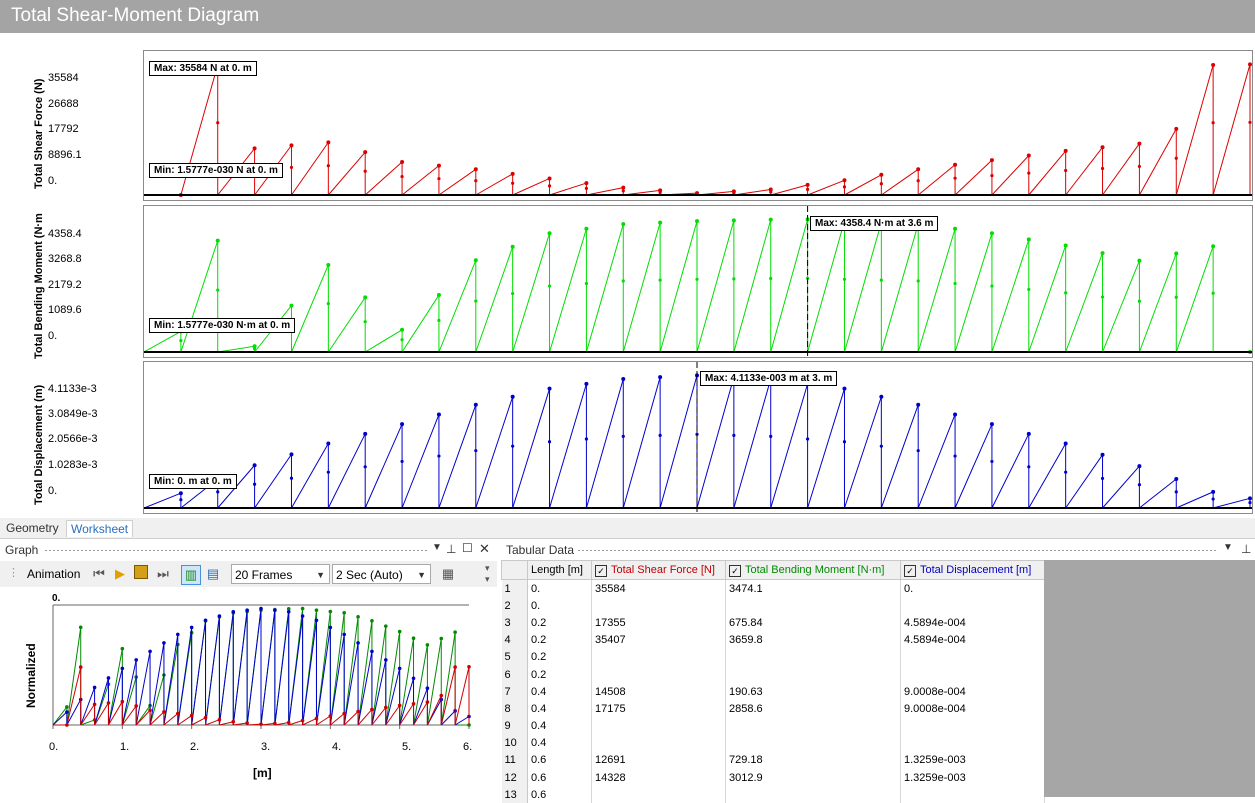  Describe the element at coordinates (773, 657) in the screenshot. I see `table-row: 50.2` at that location.